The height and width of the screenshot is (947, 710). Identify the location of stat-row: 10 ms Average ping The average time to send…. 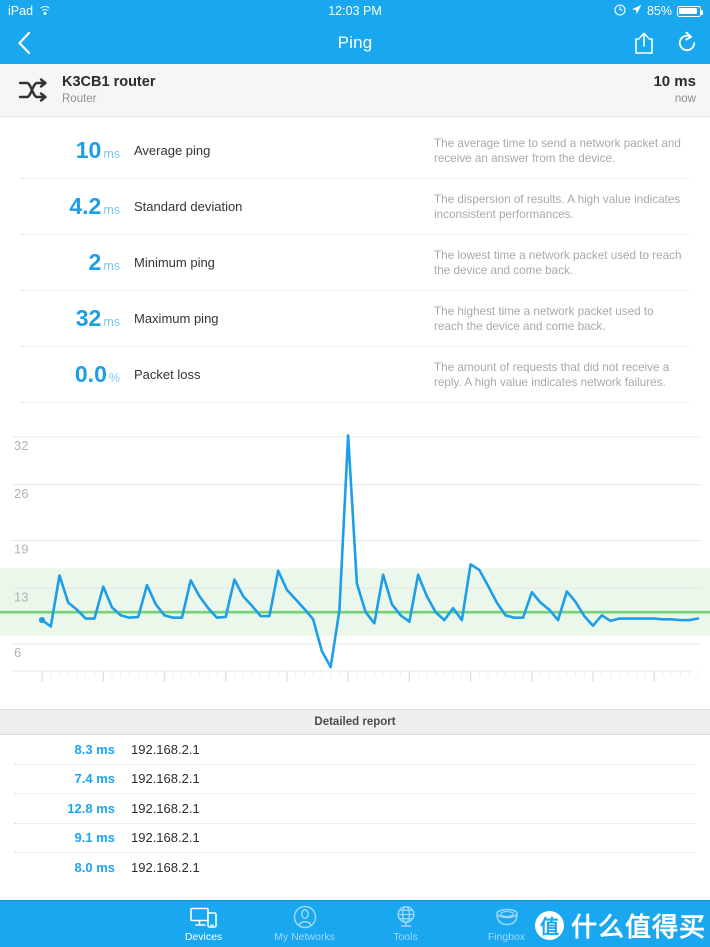
(355, 151).